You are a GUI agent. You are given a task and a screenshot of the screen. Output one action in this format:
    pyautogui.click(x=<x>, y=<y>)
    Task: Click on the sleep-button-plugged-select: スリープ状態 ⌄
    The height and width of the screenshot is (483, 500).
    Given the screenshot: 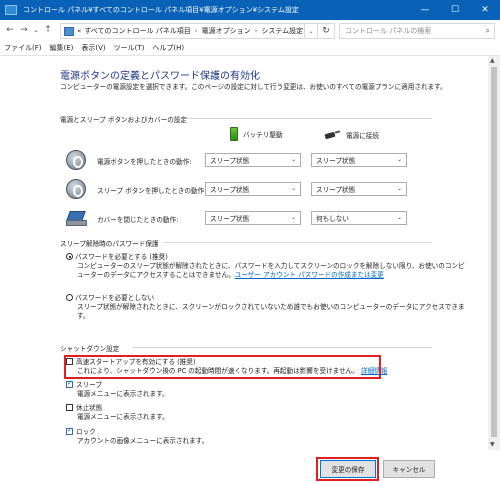 What is the action you would take?
    pyautogui.click(x=359, y=189)
    